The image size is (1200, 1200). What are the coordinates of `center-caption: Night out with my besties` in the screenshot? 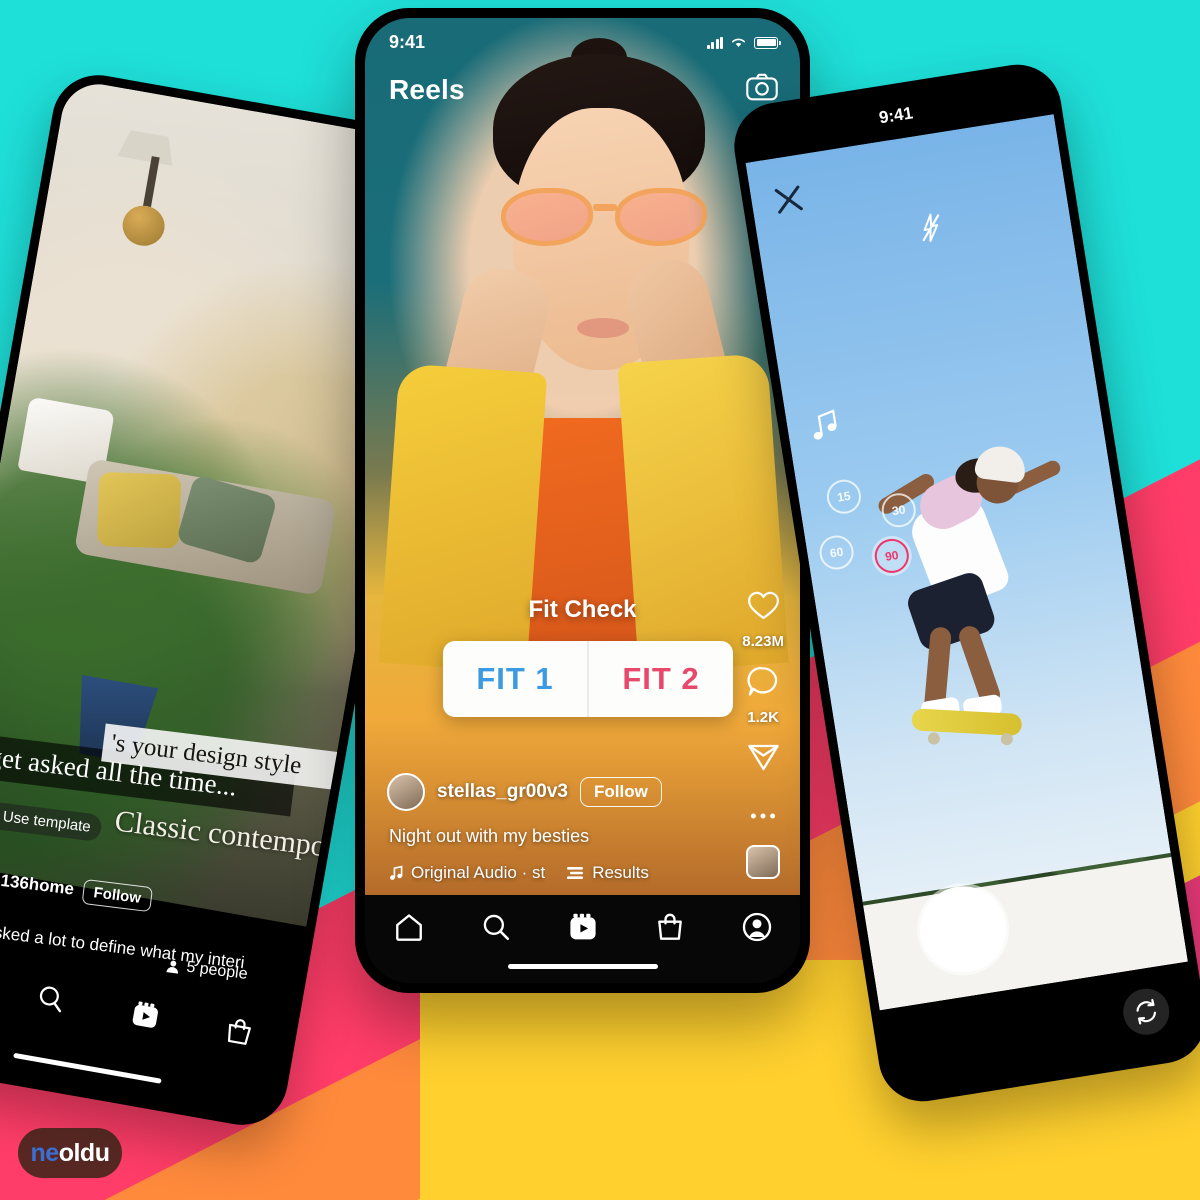 It's located at (489, 836).